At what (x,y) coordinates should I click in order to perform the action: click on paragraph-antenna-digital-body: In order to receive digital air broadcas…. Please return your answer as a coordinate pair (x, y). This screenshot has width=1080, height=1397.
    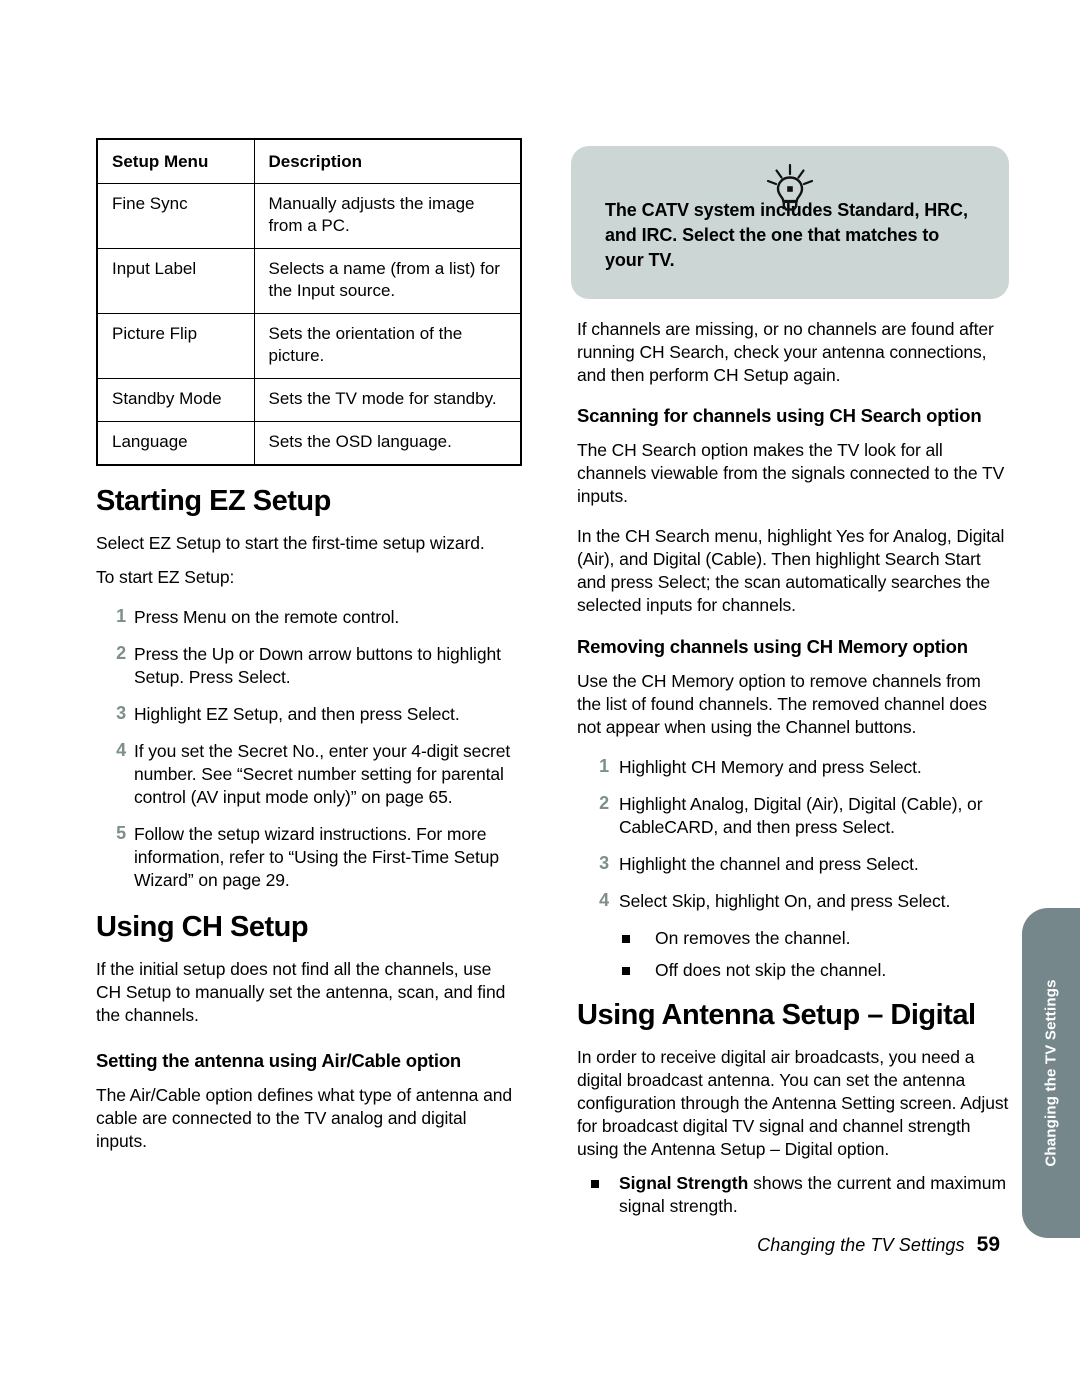
    Looking at the image, I should click on (793, 1103).